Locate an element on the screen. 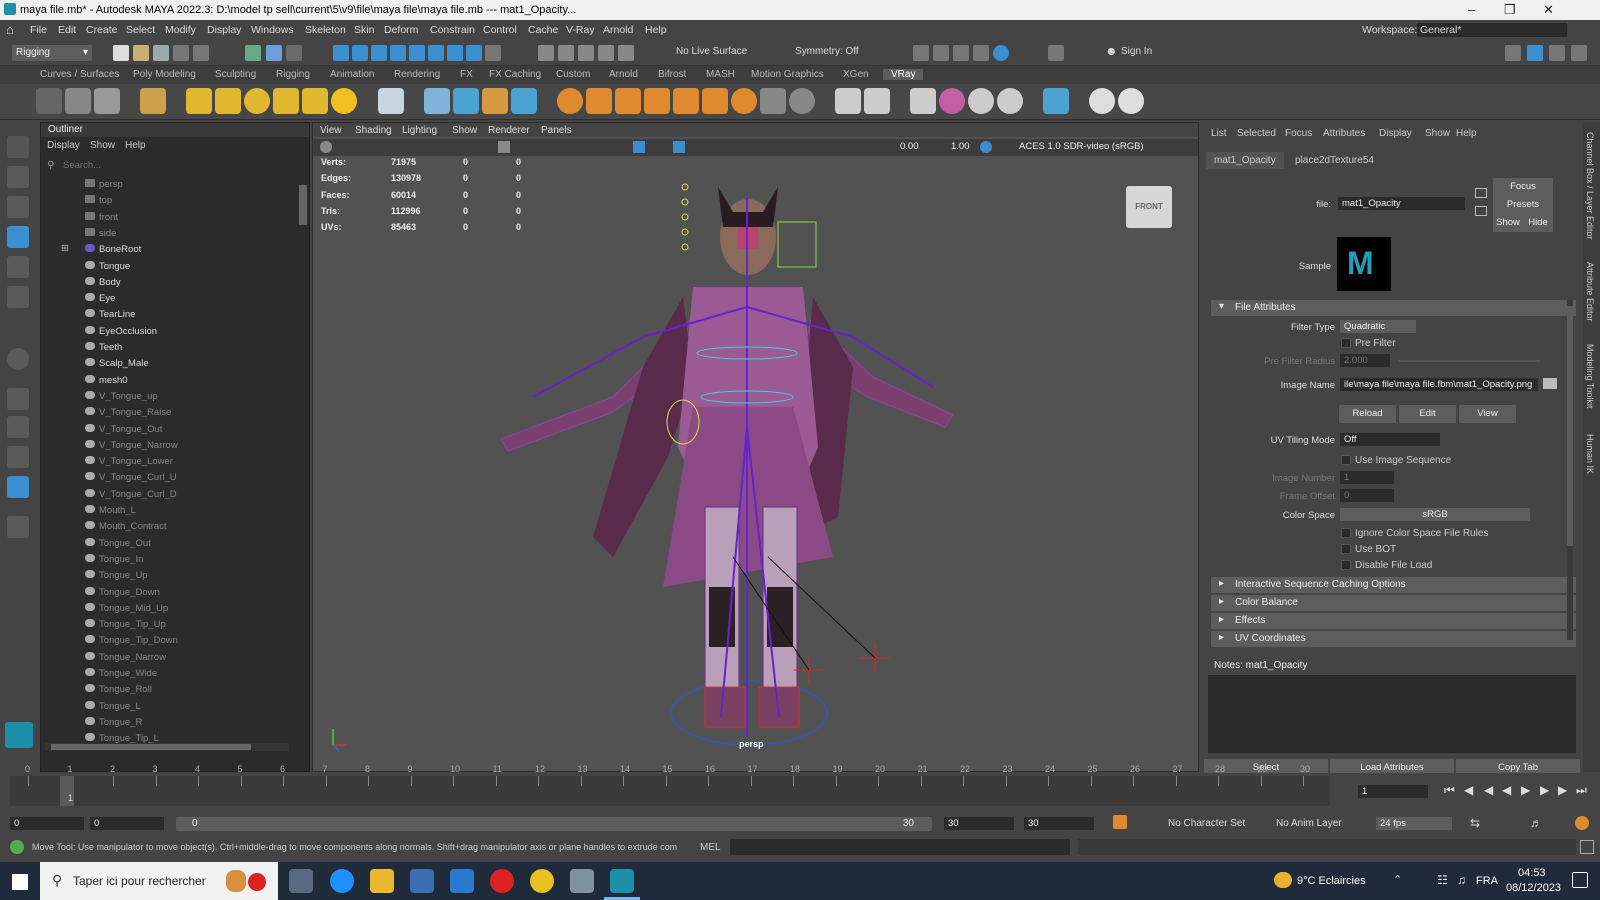 The width and height of the screenshot is (1600, 900). step-back-frame-icon: ◀ is located at coordinates (1488, 790).